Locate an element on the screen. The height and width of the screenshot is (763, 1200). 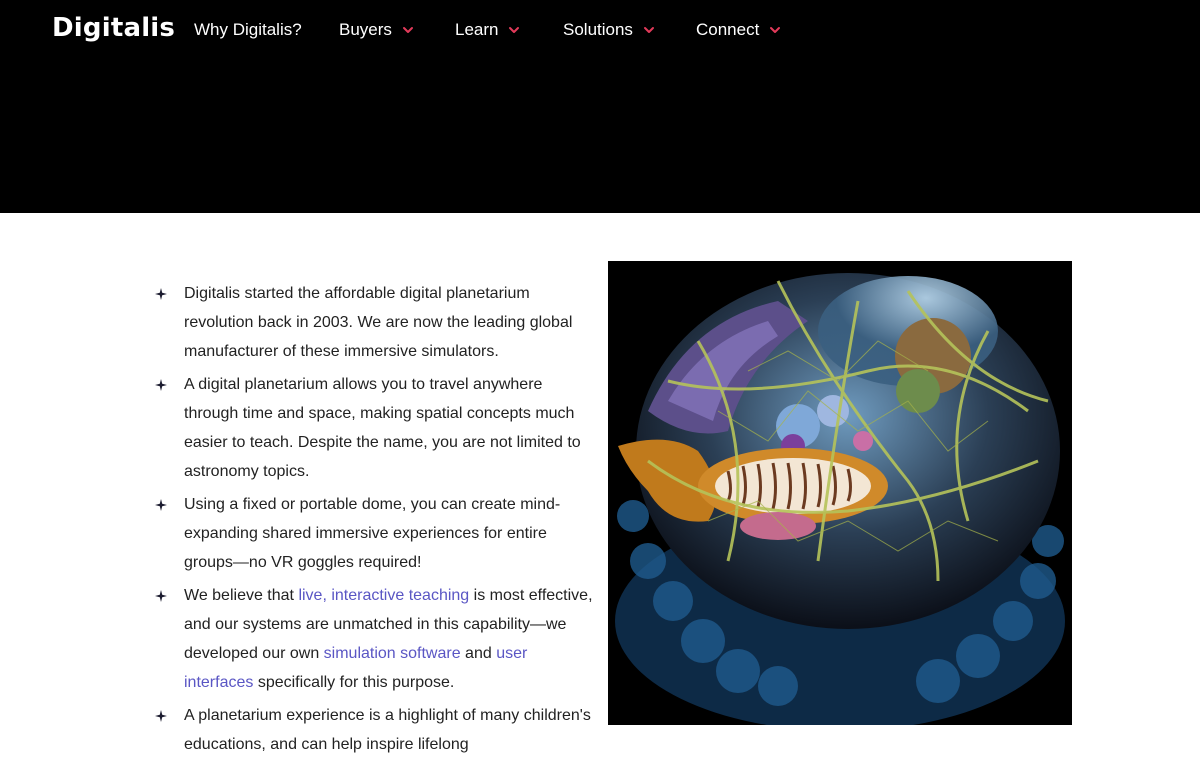
nav-learn: Learn is located at coordinates (487, 30).